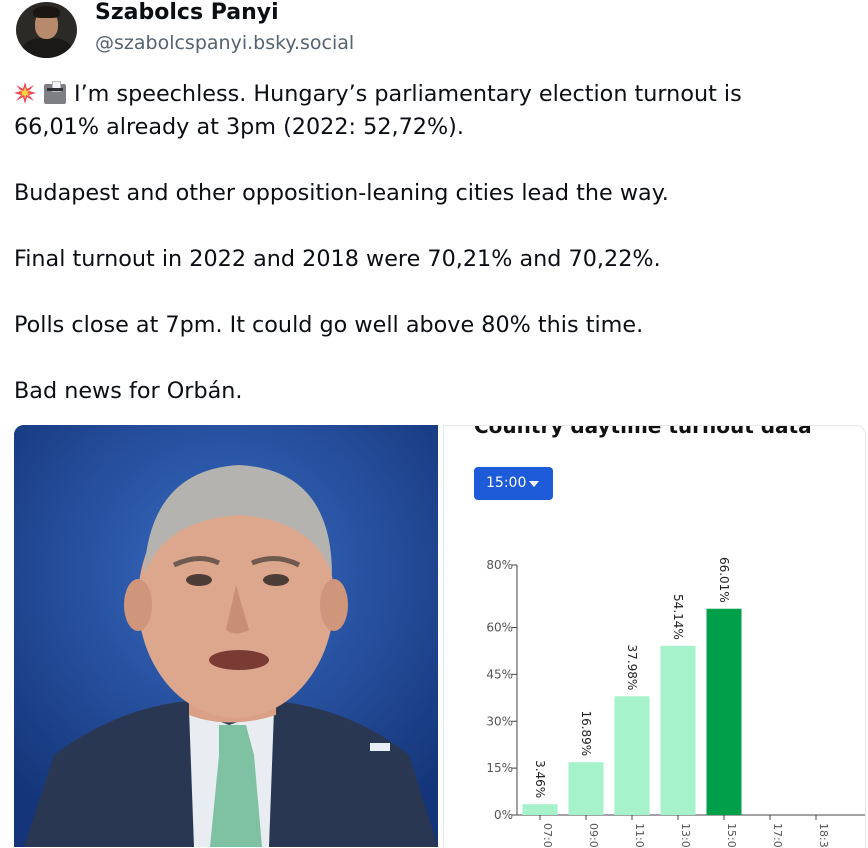 This screenshot has height=848, width=868. I want to click on y-tick-label: 80%, so click(499, 565).